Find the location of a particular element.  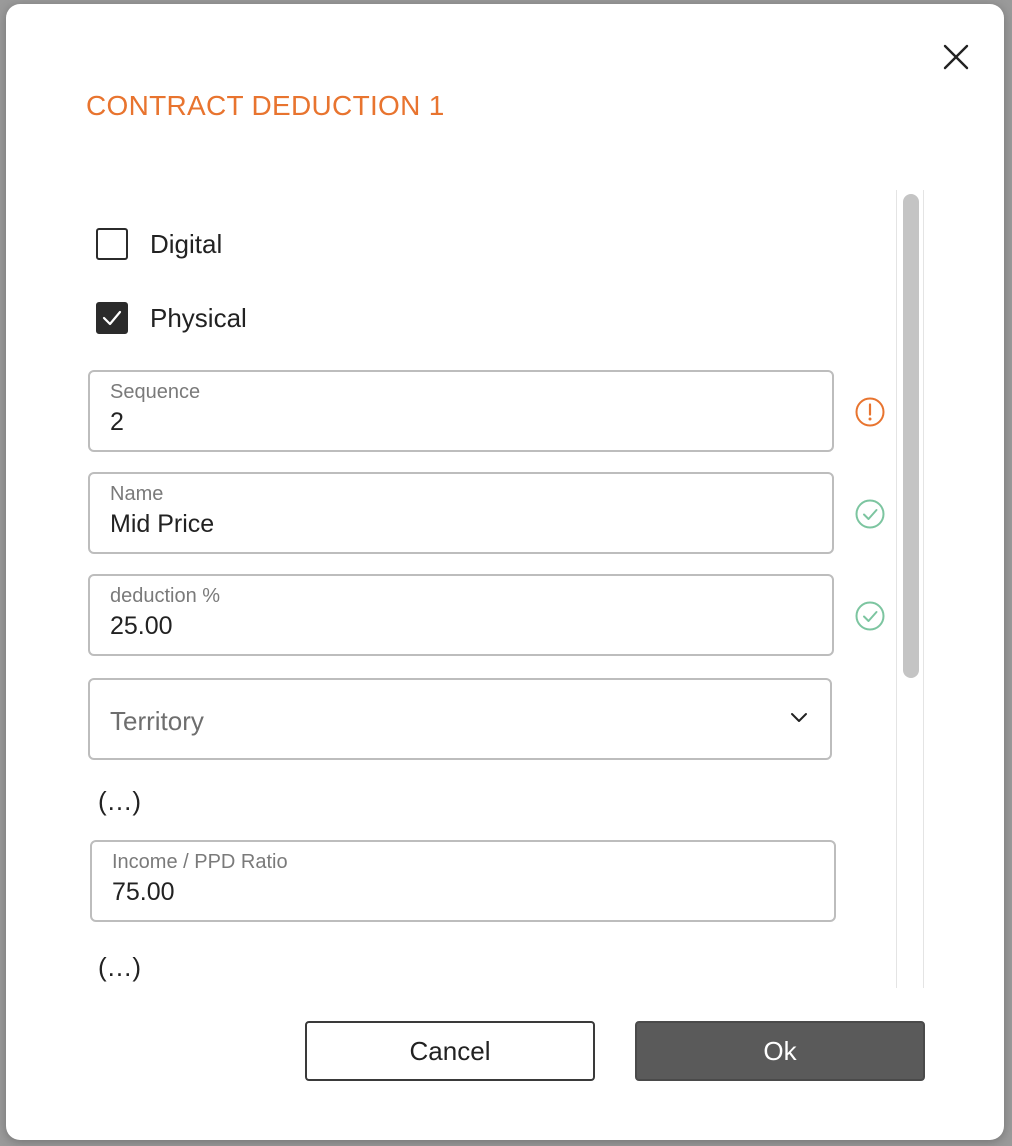

cancel-button: Cancel is located at coordinates (450, 1051).